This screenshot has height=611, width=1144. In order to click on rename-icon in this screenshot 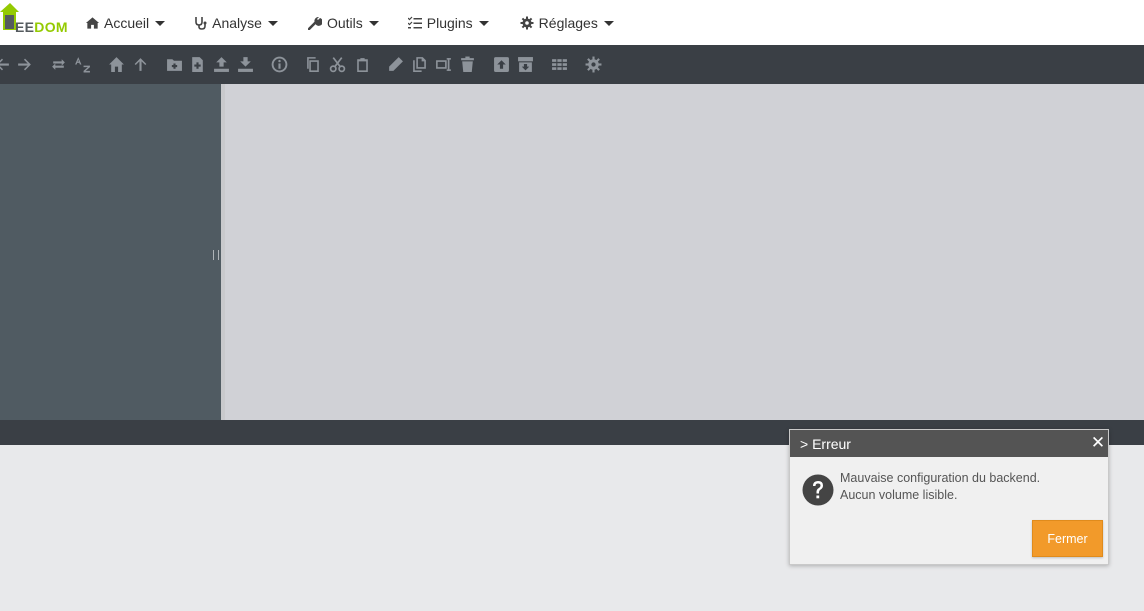, I will do `click(395, 64)`.